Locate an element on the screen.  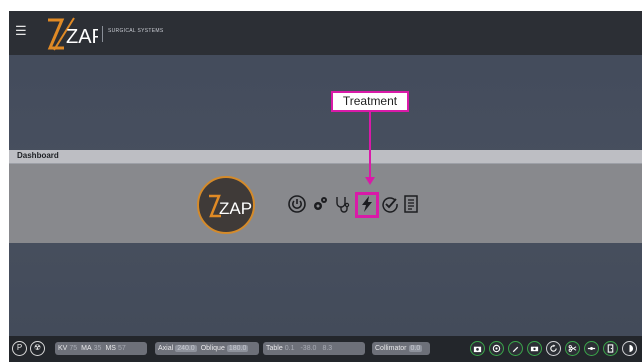
door-icon is located at coordinates (610, 348).